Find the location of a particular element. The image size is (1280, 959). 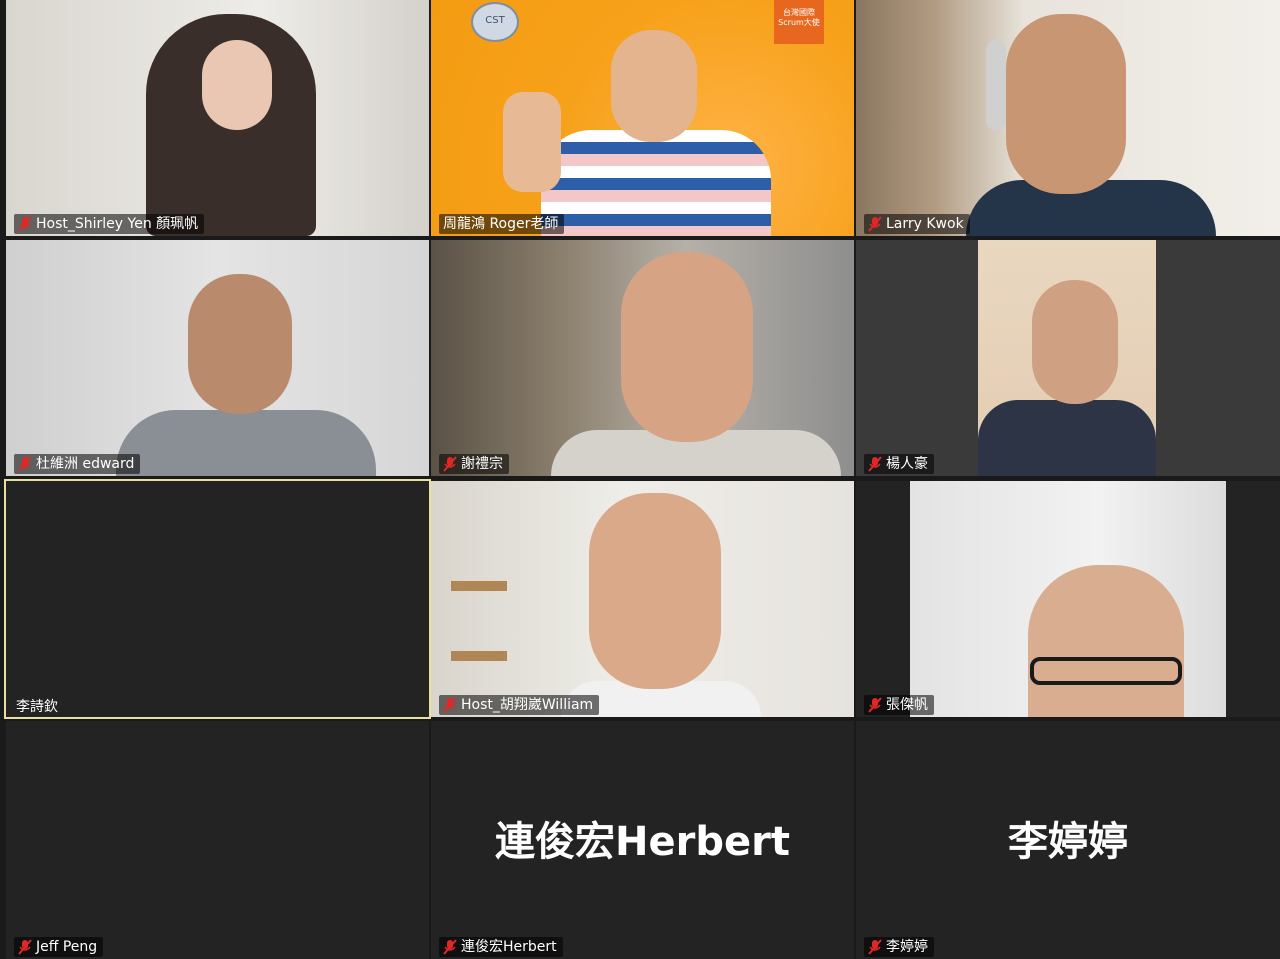

participant-name: 杜維洲 edward is located at coordinates (85, 464).